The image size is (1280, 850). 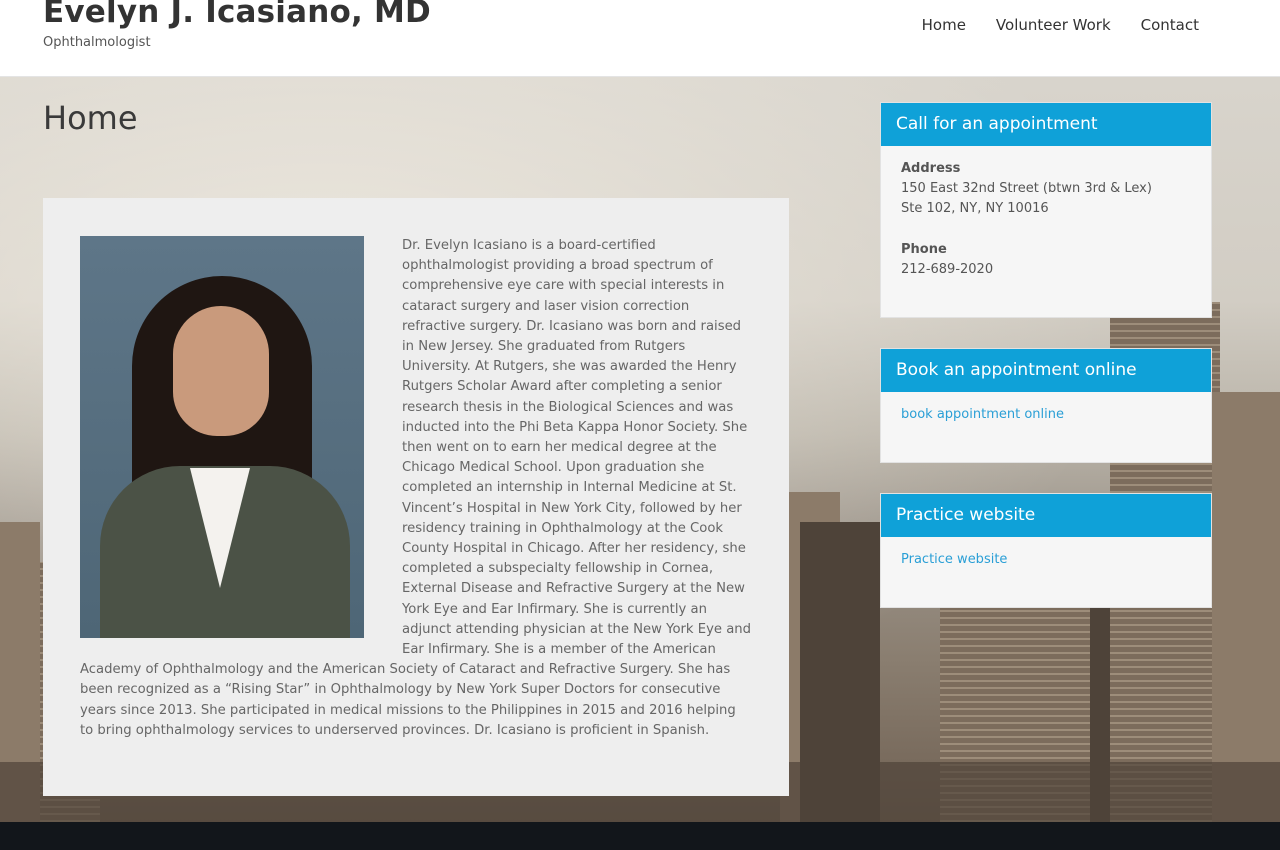 I want to click on widget-body: book appointment online, so click(x=1046, y=408).